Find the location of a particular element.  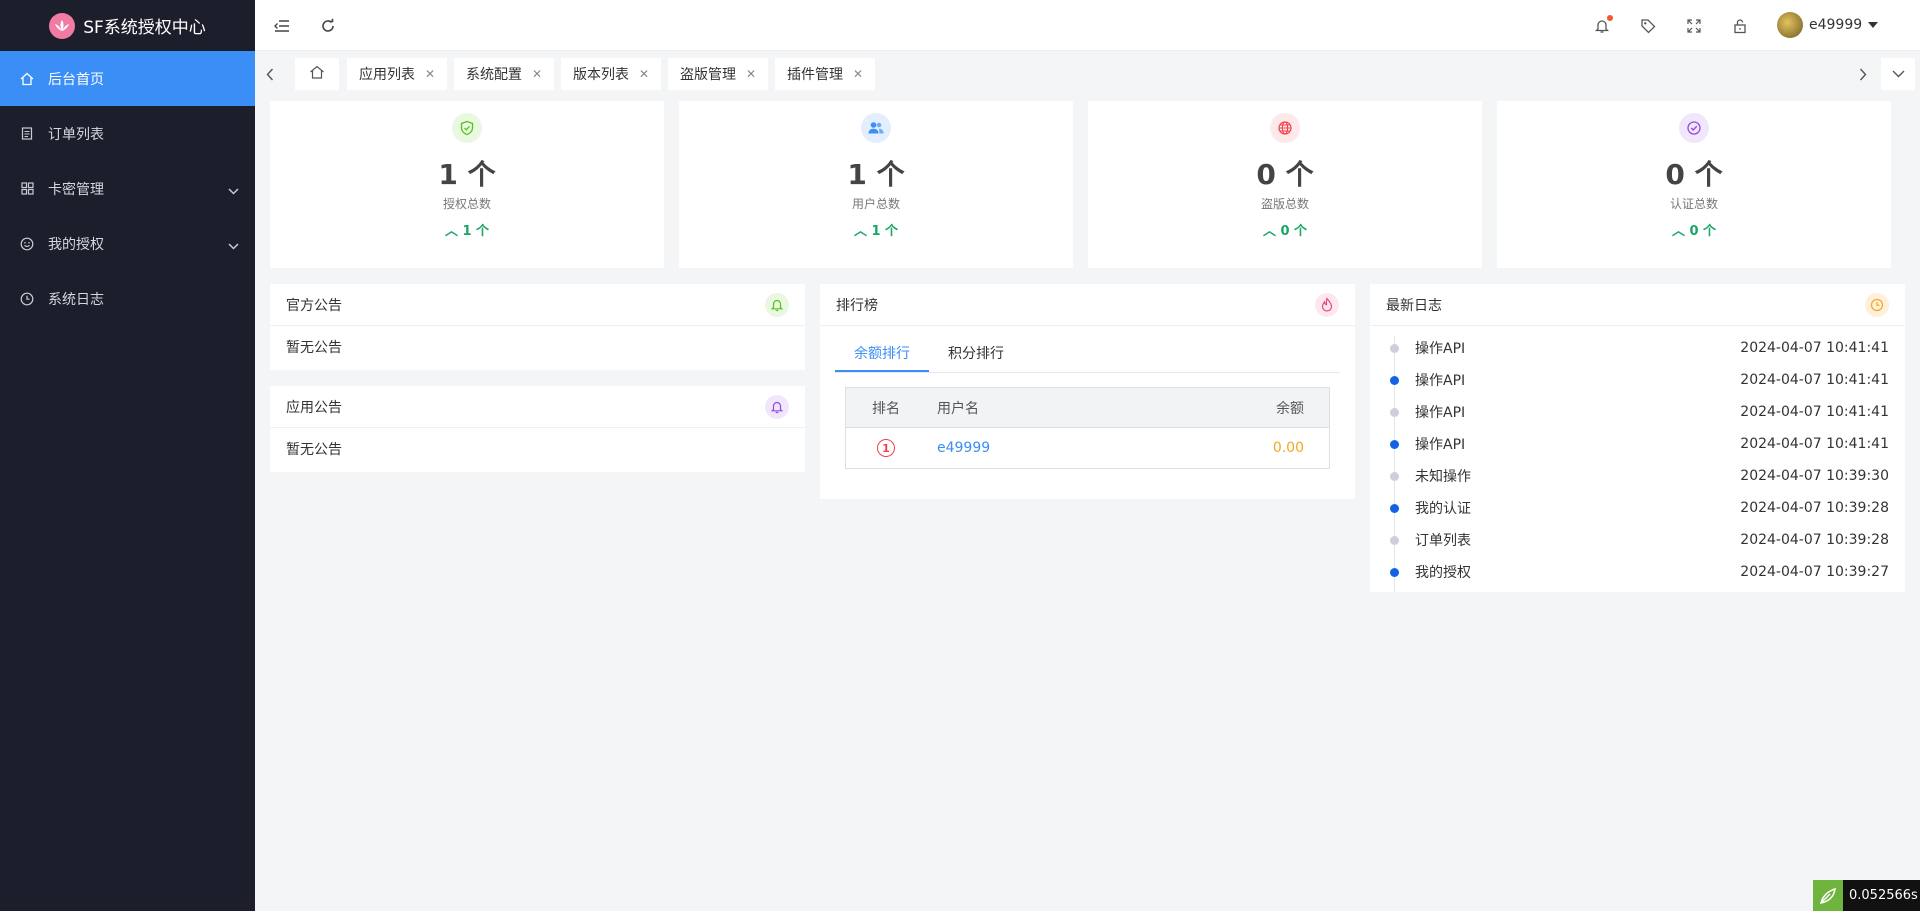

tab-home is located at coordinates (317, 74).